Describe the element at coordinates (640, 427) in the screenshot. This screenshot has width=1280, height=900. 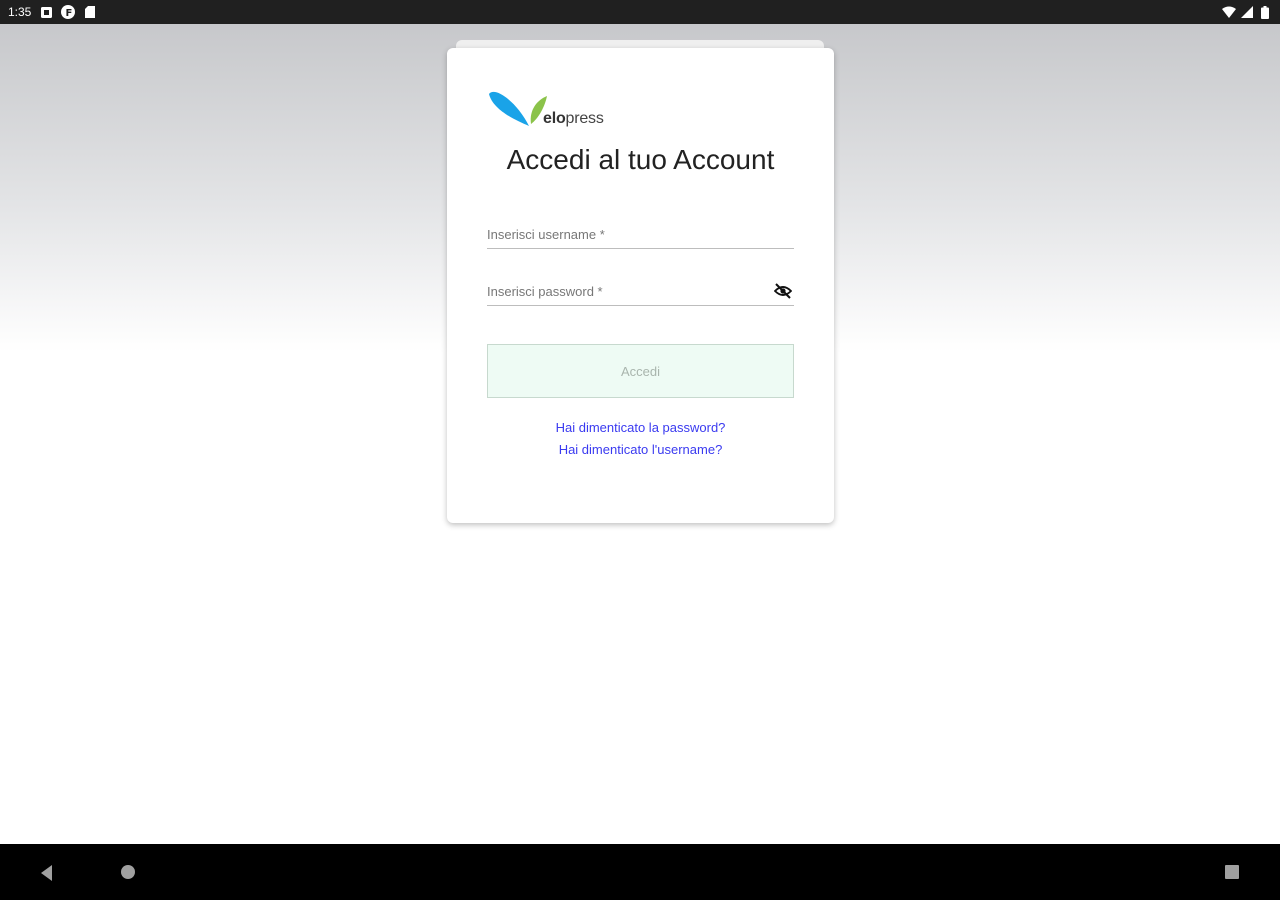
I see `forgot-password-link: Hai dimenticato la password?` at that location.